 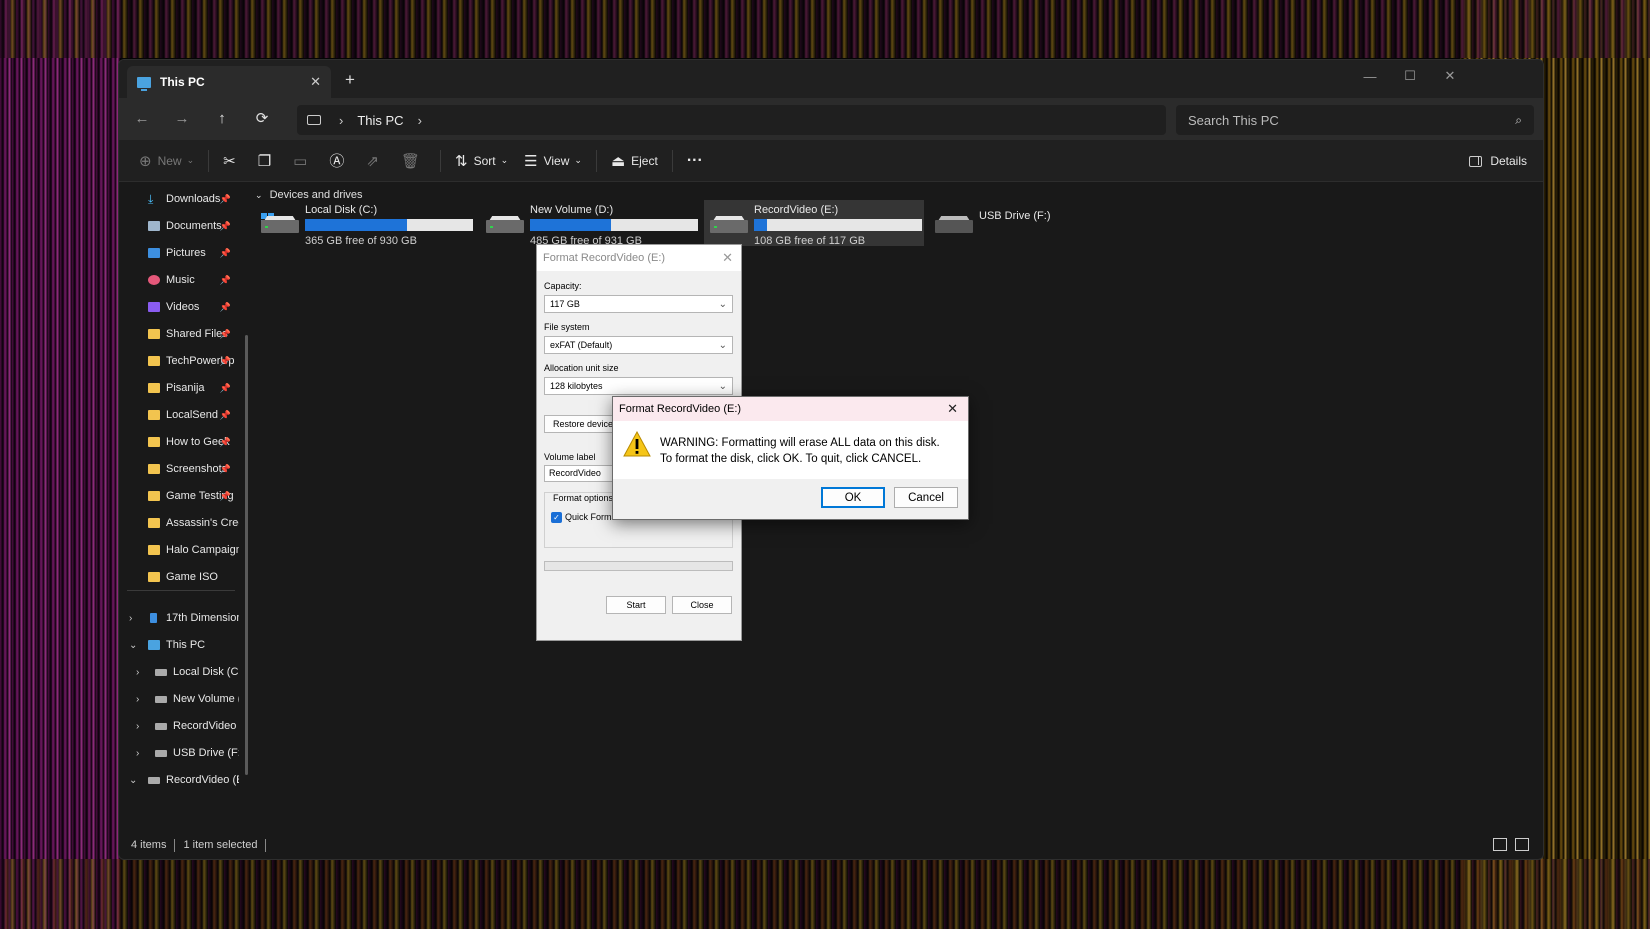 I want to click on sidebar-item-this-pc: ⌄ This PC, so click(x=179, y=645).